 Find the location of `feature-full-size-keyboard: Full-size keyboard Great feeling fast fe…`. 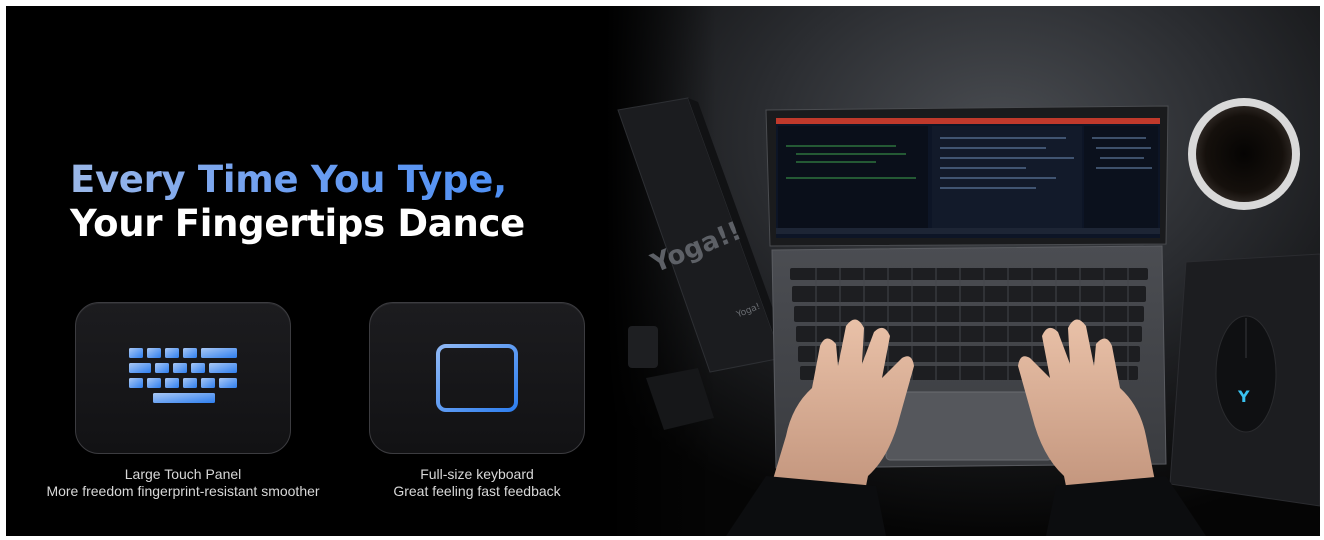

feature-full-size-keyboard: Full-size keyboard Great feeling fast fe… is located at coordinates (477, 401).